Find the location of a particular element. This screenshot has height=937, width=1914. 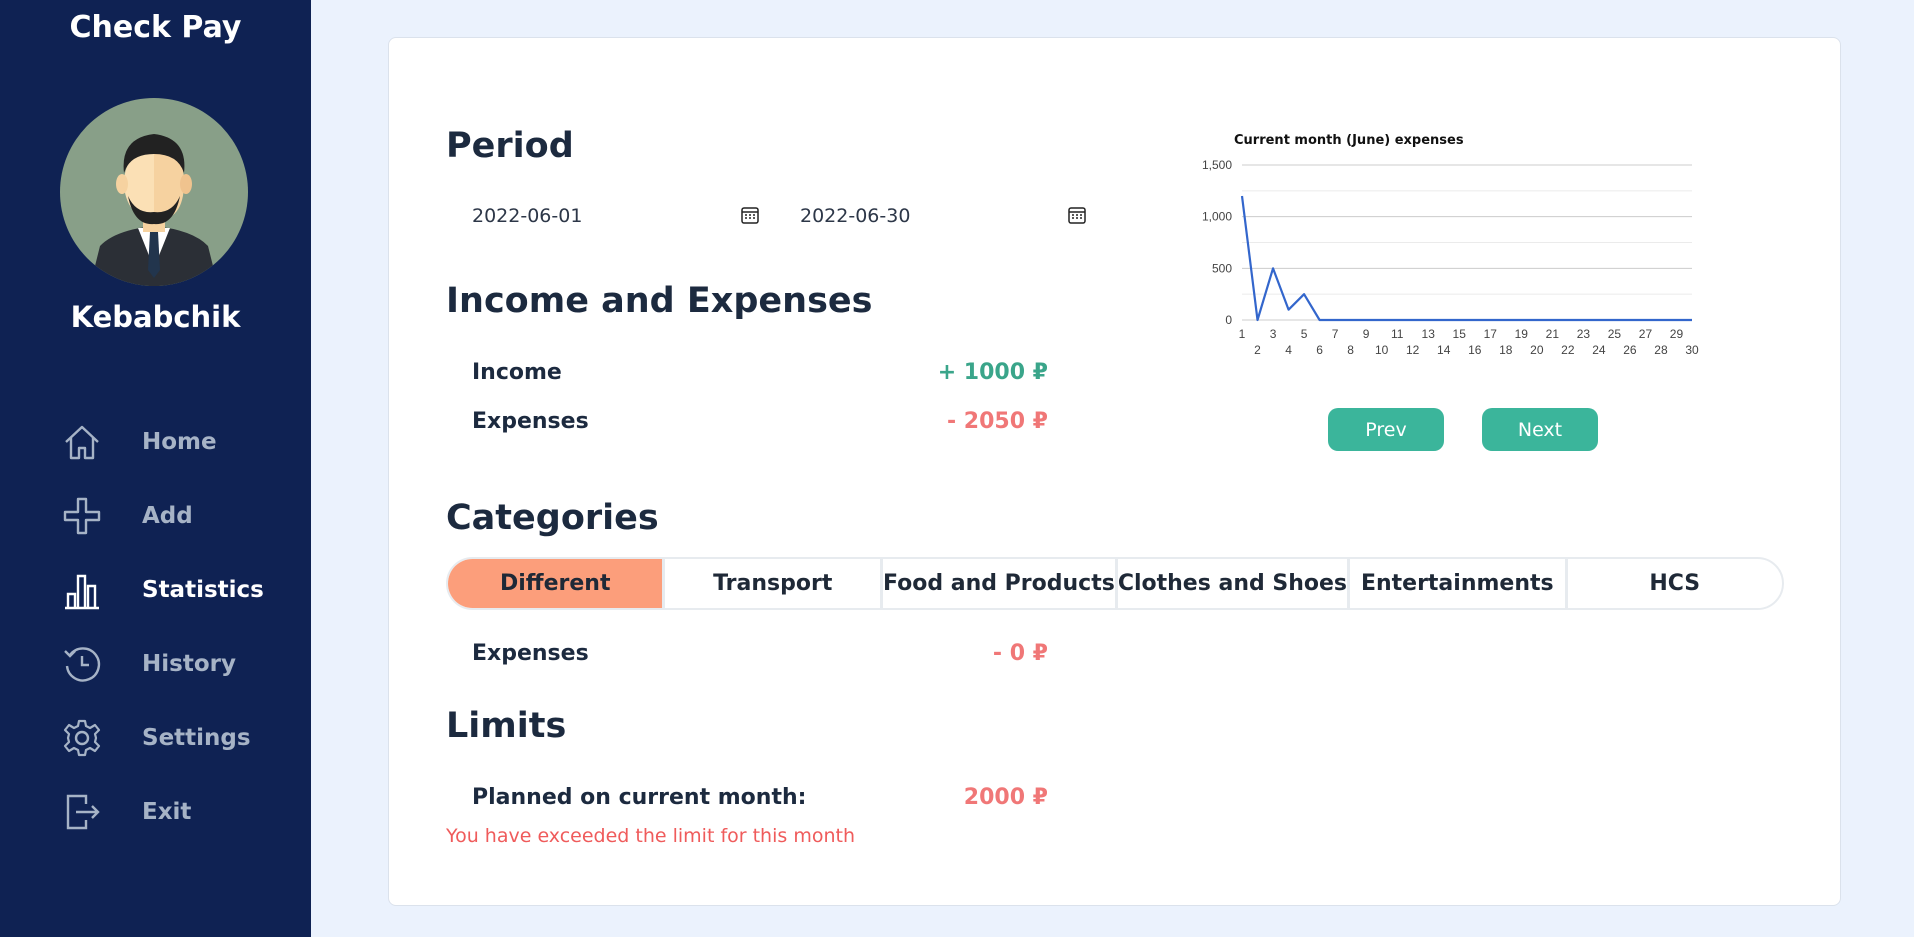

planned-value: 2000 ₽ is located at coordinates (1005, 797).